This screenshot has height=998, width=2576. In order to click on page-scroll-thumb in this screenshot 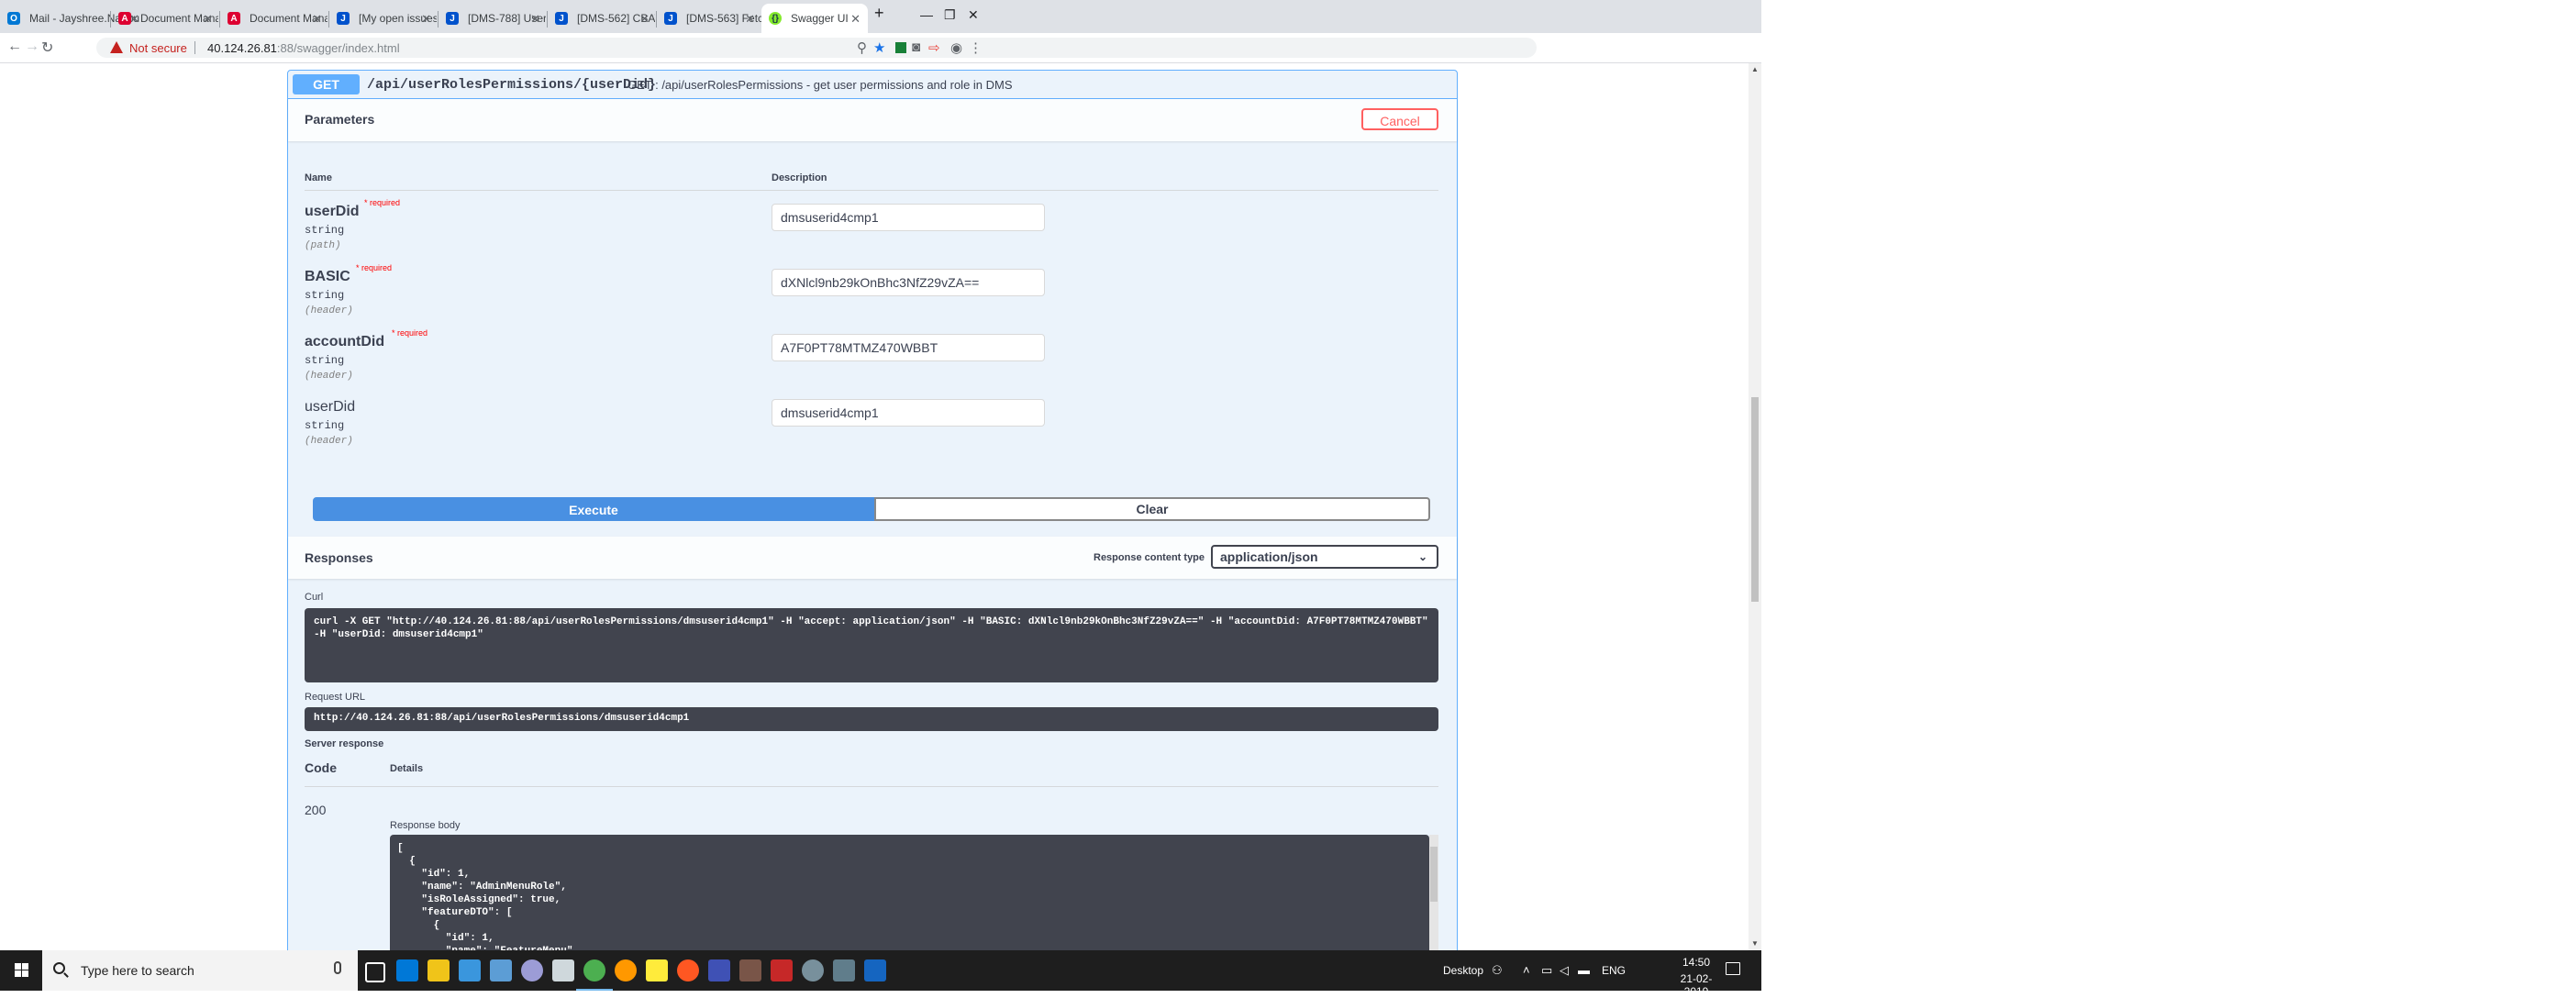, I will do `click(1755, 499)`.